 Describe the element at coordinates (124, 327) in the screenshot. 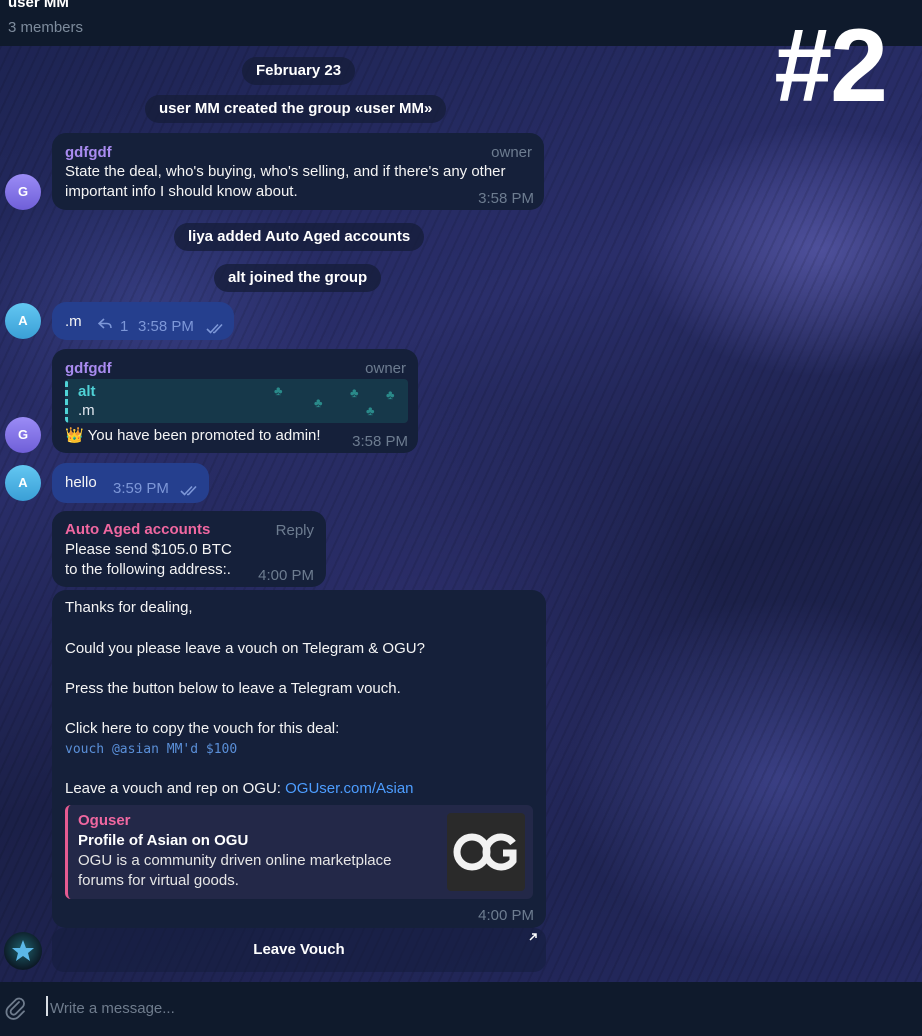

I see `reply-count: 1` at that location.